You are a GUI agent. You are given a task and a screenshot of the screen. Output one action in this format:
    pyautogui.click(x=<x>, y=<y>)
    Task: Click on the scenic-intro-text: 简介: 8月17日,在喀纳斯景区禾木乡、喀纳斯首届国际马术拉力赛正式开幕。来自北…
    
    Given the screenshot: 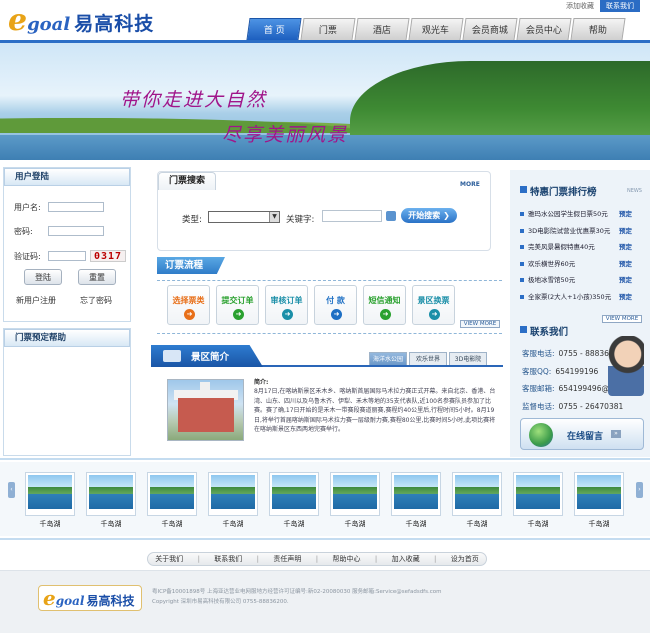 What is the action you would take?
    pyautogui.click(x=376, y=406)
    